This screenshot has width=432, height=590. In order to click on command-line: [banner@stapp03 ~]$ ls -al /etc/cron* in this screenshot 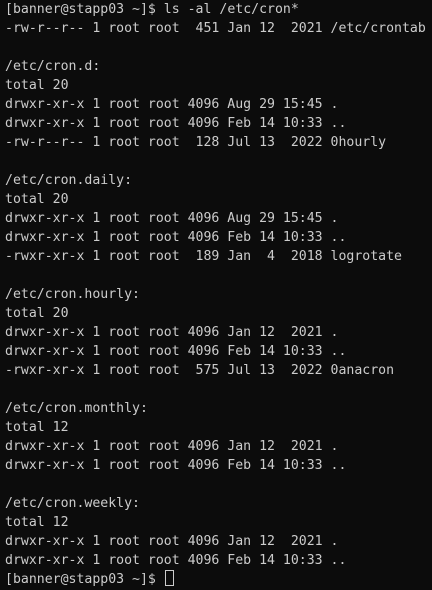, I will do `click(152, 9)`.